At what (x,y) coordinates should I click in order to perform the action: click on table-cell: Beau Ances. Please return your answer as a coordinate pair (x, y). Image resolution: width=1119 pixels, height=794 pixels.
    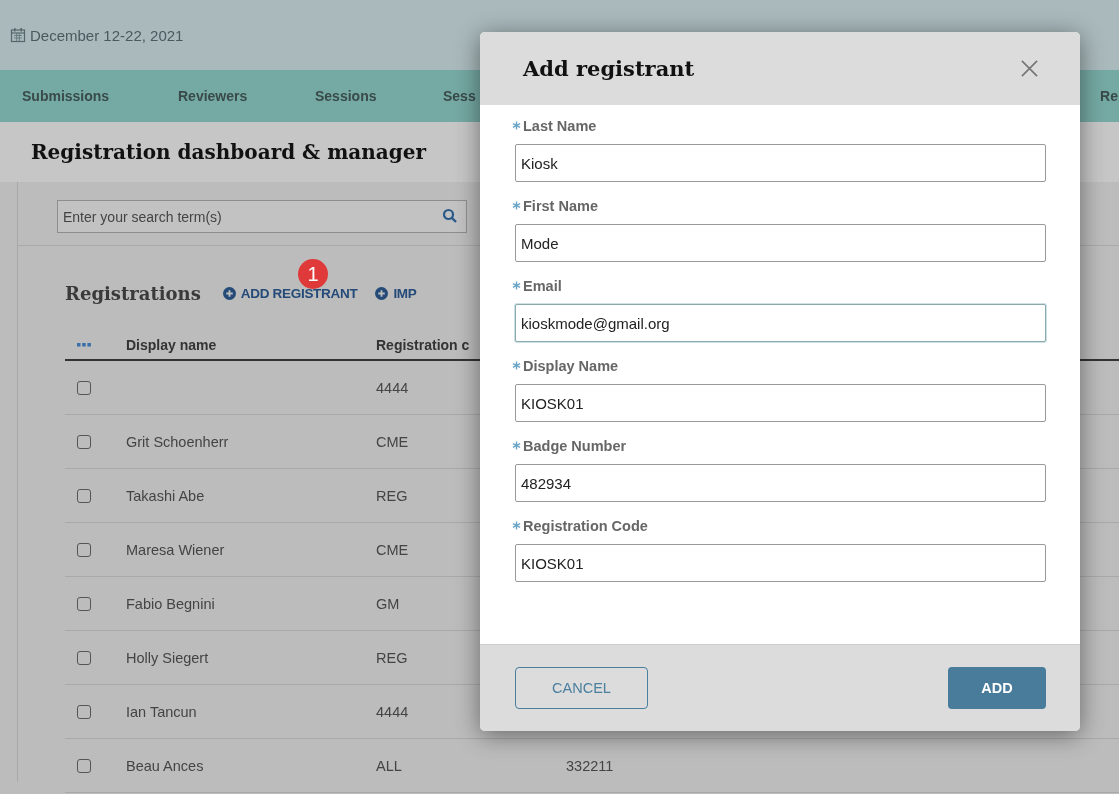
    Looking at the image, I should click on (165, 765).